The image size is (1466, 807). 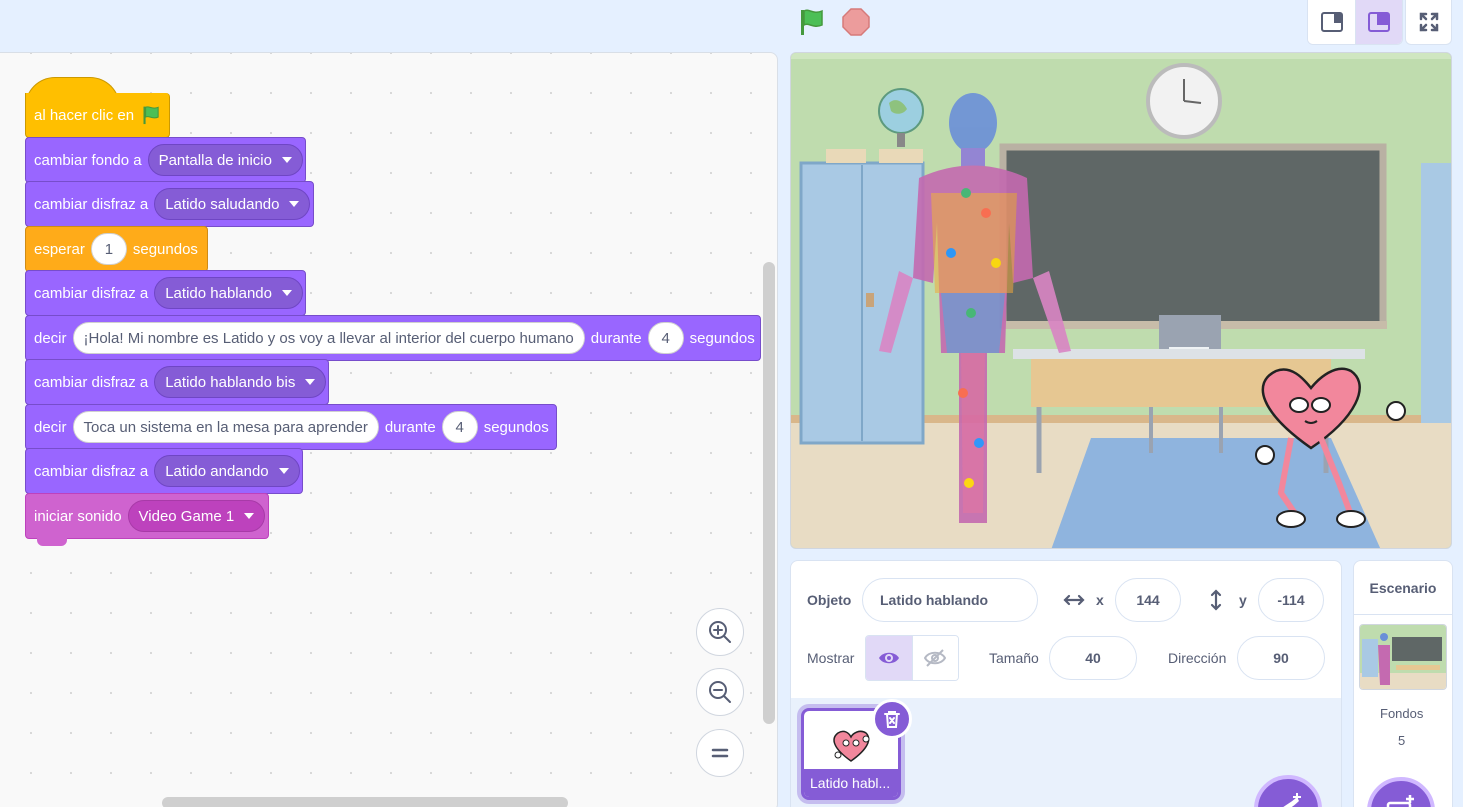 I want to click on sprite-name-input: Latido hablando, so click(x=950, y=600).